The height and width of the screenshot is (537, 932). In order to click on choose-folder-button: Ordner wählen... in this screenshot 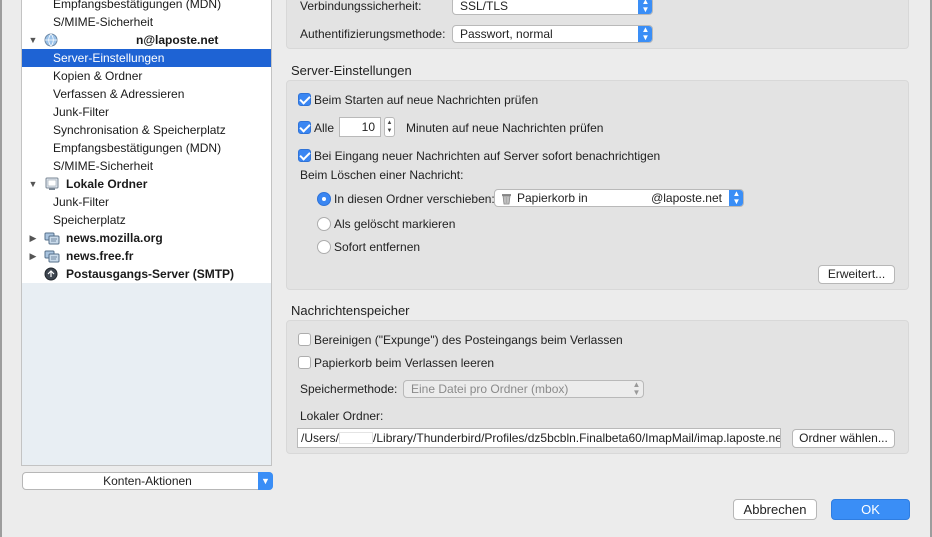, I will do `click(843, 438)`.